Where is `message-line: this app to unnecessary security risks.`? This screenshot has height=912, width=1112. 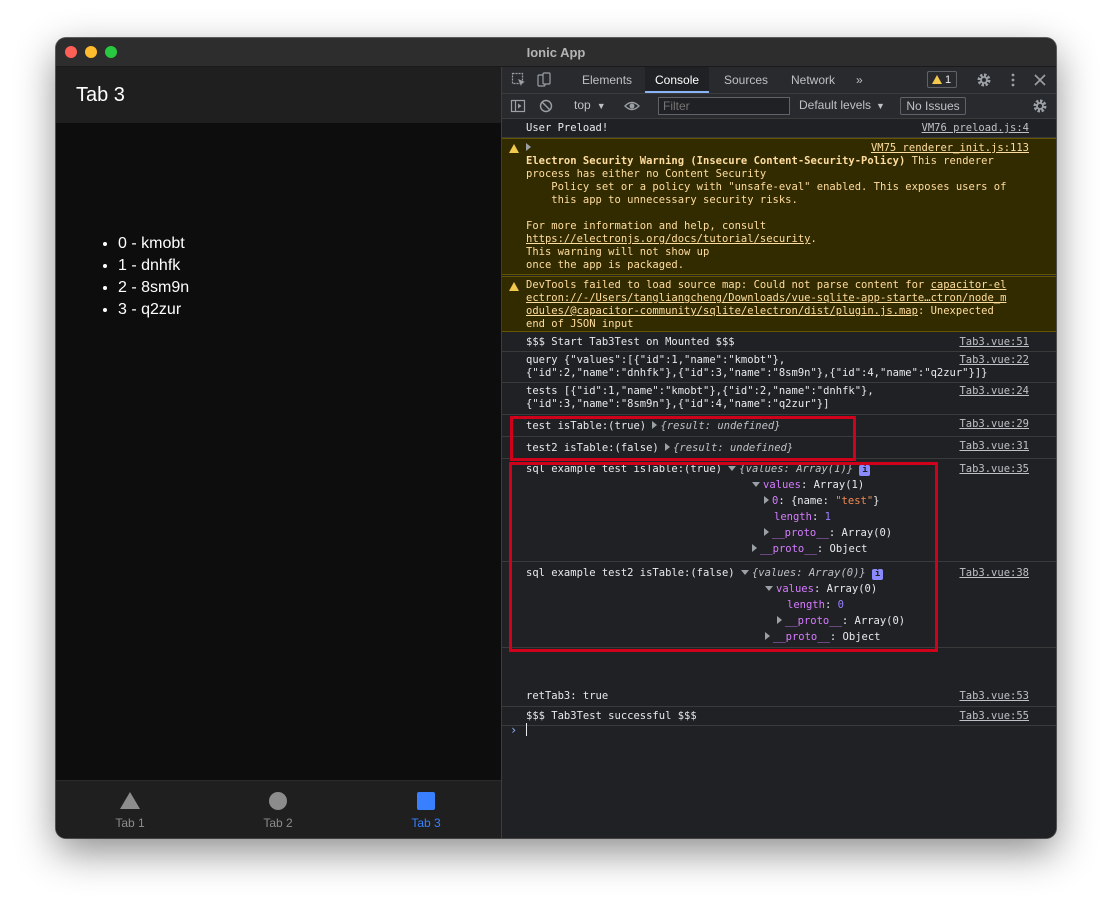
message-line: this app to unnecessary security risks. is located at coordinates (662, 200).